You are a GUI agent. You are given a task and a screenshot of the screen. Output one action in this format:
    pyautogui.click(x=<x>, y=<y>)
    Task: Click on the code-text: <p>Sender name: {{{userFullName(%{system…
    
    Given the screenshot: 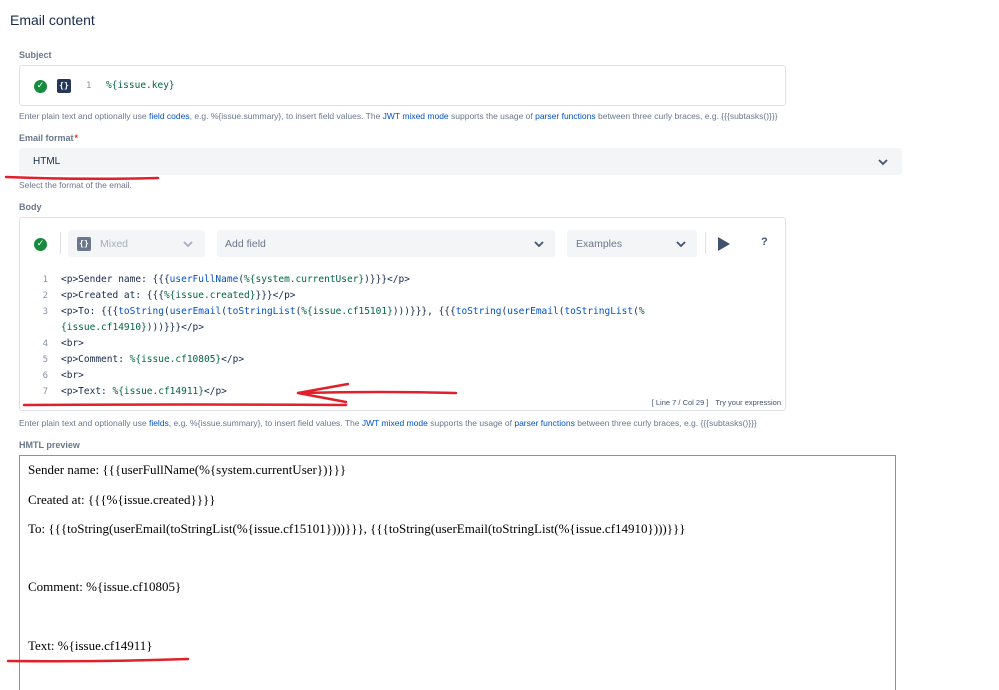 What is the action you would take?
    pyautogui.click(x=235, y=279)
    